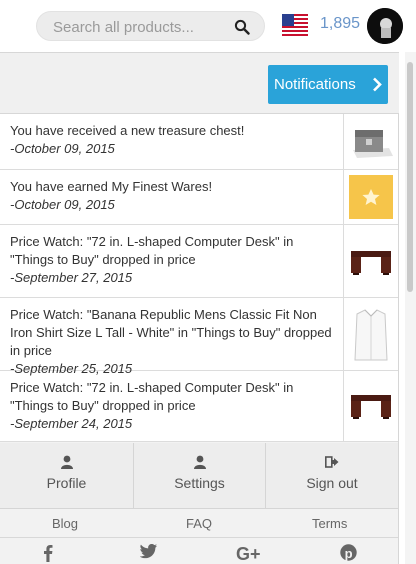 This screenshot has width=416, height=564. What do you see at coordinates (377, 84) in the screenshot?
I see `chevron-right-icon` at bounding box center [377, 84].